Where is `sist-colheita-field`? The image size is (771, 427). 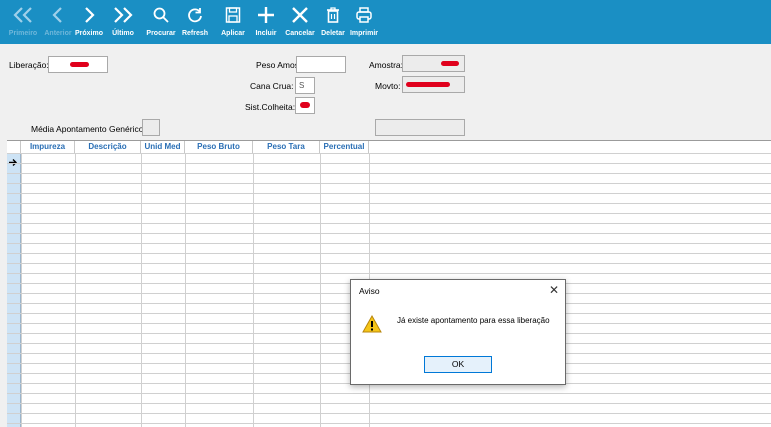
sist-colheita-field is located at coordinates (305, 105).